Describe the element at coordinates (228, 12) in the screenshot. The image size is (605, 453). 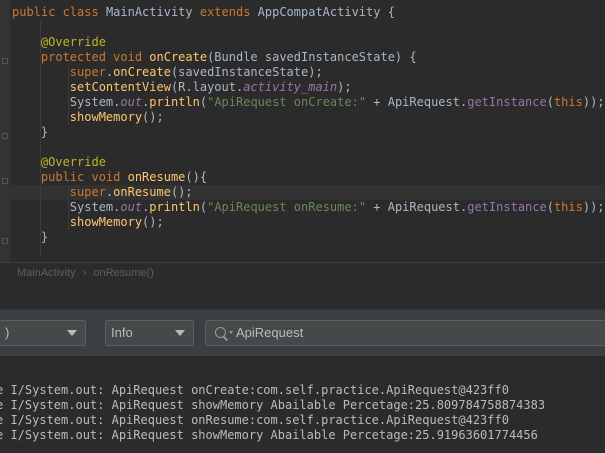
I see `code-token: extends` at that location.